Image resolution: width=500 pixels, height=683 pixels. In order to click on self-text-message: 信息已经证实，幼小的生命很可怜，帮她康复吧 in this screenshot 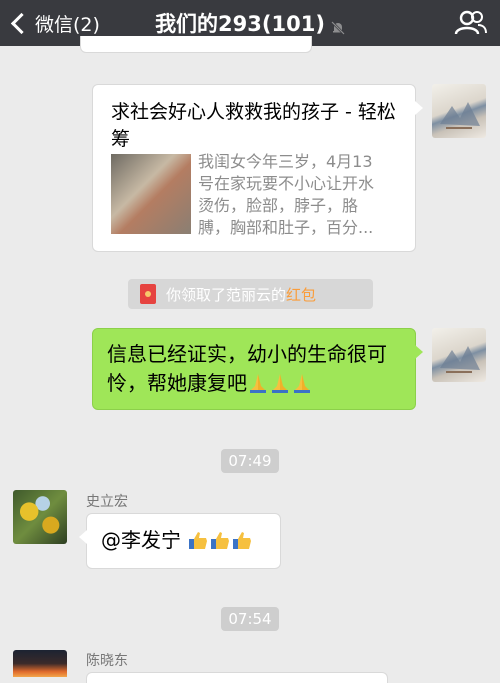, I will do `click(257, 369)`.